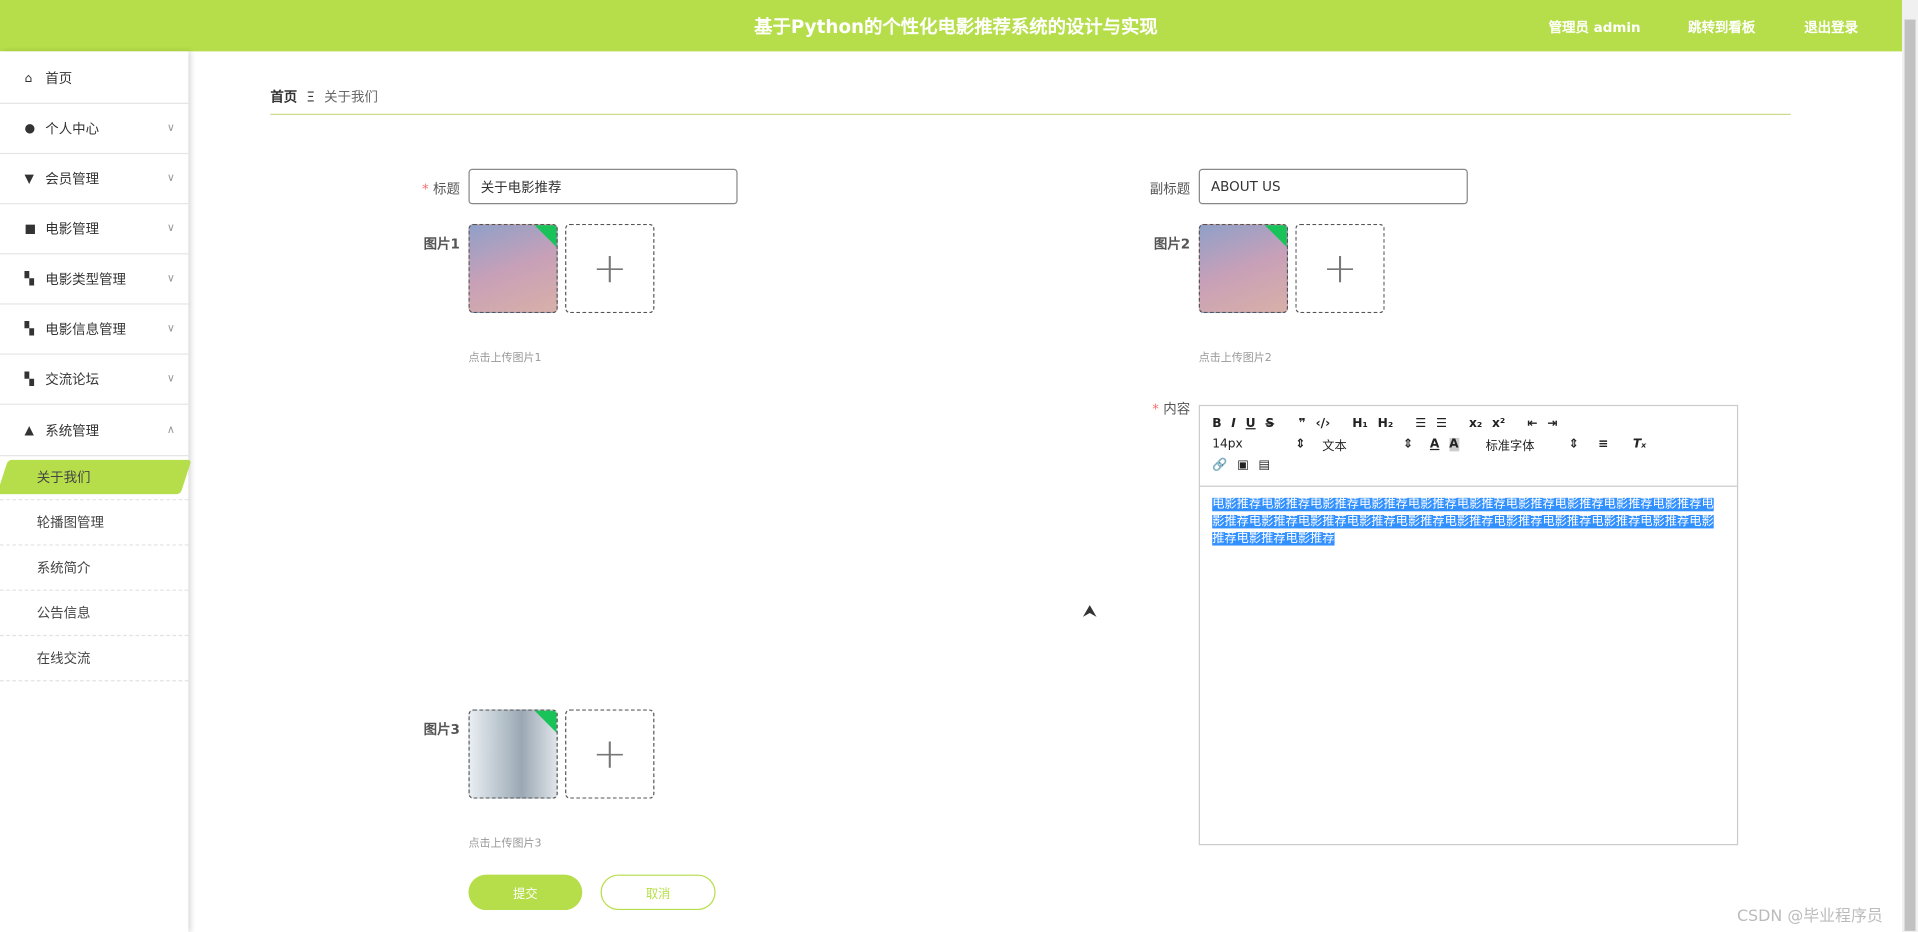  What do you see at coordinates (1831, 27) in the screenshot?
I see `logout-link: 退出登录` at bounding box center [1831, 27].